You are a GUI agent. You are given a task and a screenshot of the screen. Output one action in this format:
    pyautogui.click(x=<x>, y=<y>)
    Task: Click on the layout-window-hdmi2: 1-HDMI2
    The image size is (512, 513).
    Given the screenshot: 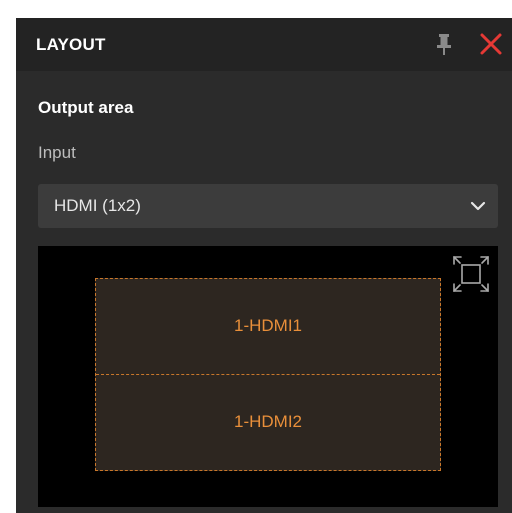 What is the action you would take?
    pyautogui.click(x=268, y=423)
    